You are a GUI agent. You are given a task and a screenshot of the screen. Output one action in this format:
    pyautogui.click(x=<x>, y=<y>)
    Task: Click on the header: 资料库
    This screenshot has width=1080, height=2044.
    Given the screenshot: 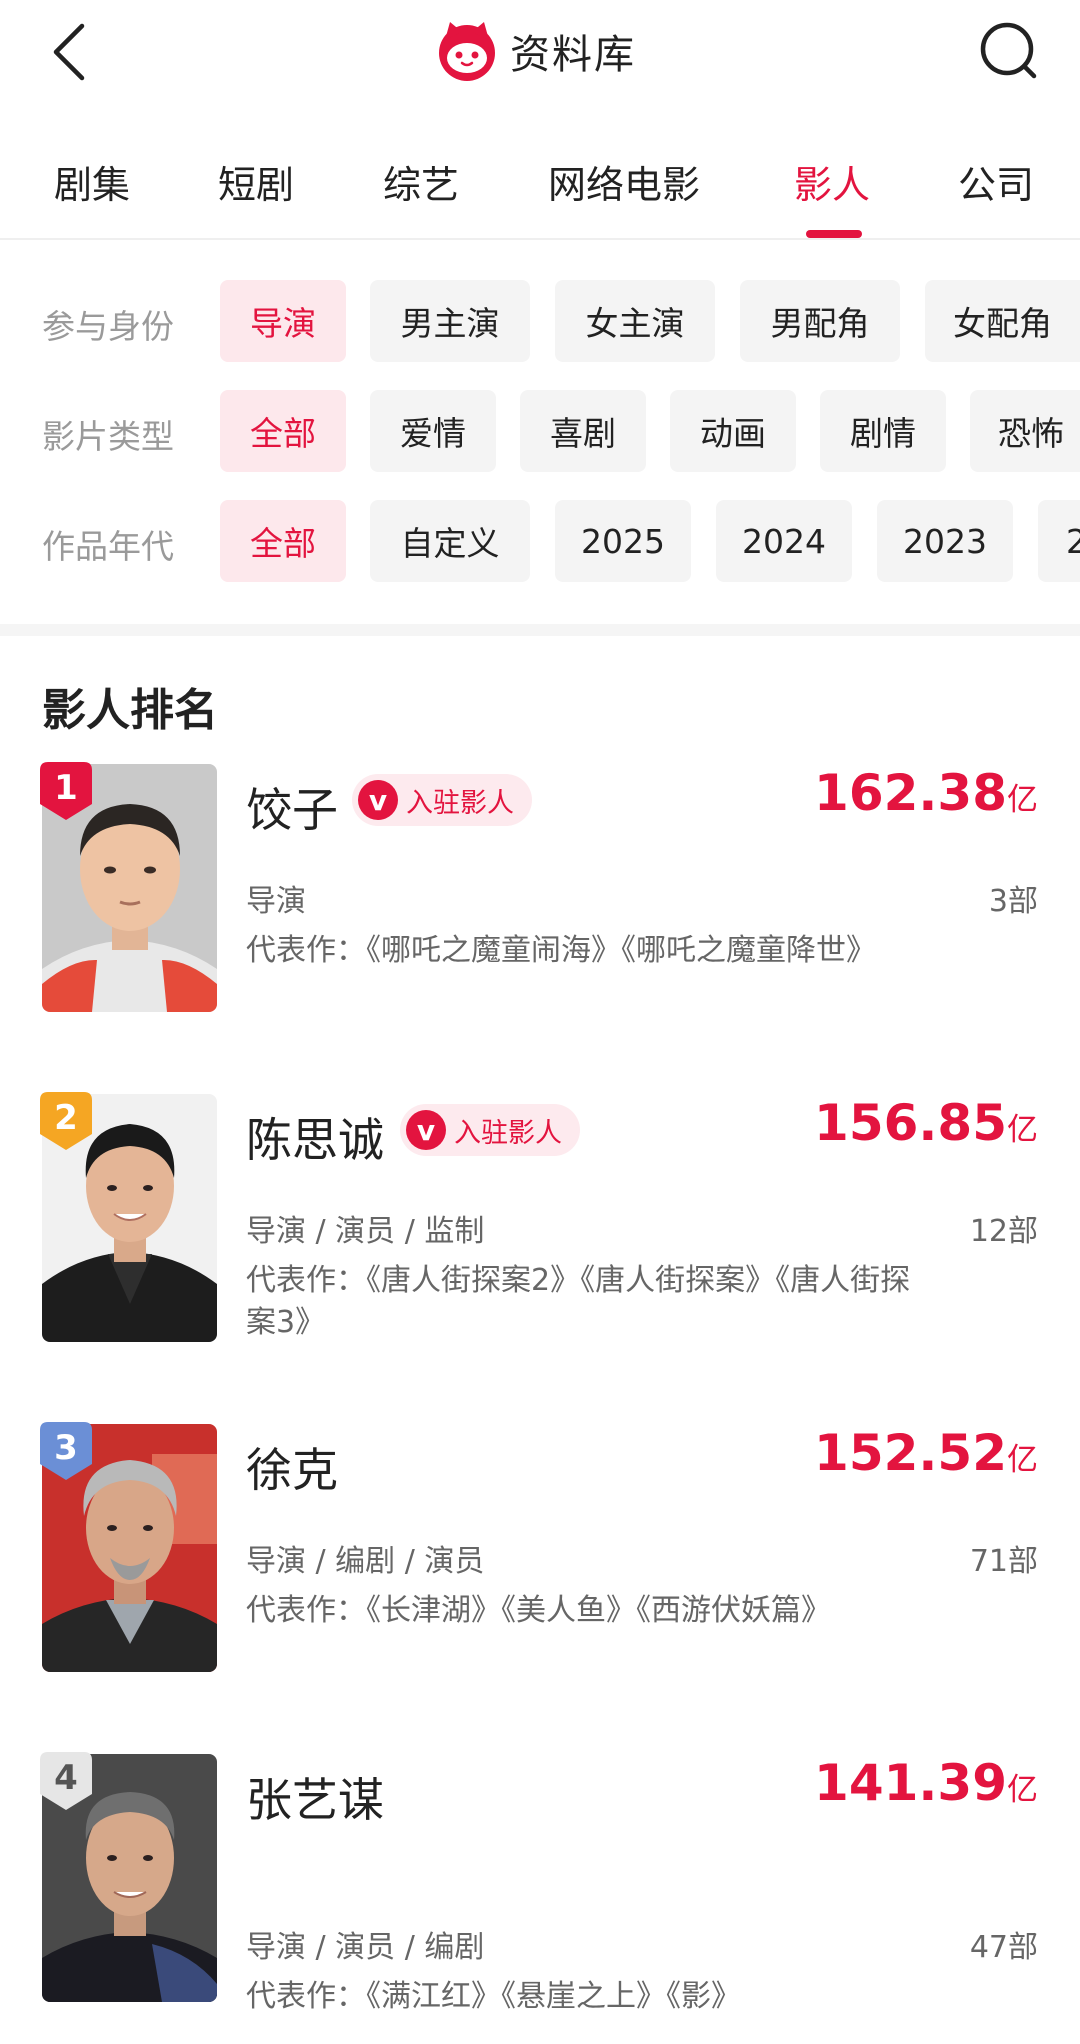 What is the action you would take?
    pyautogui.click(x=540, y=52)
    